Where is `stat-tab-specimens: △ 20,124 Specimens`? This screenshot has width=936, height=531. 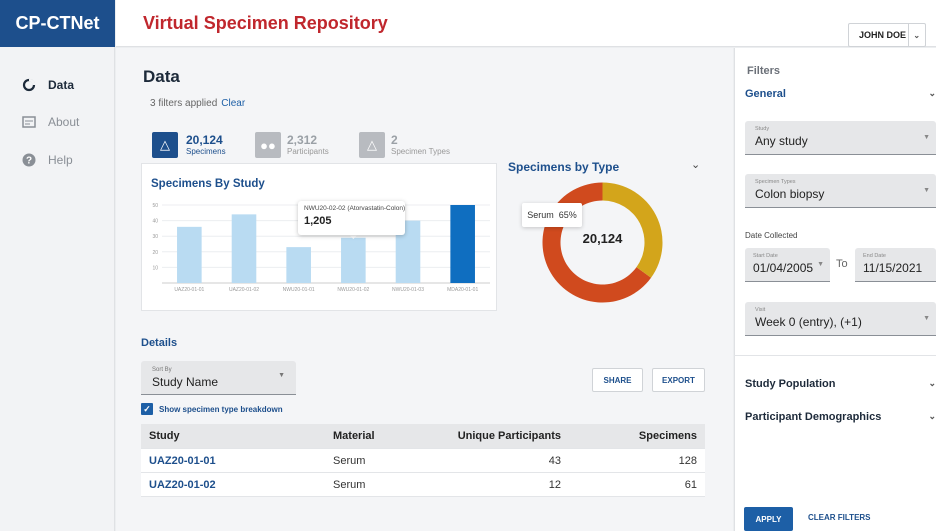
stat-tab-specimens: △ 20,124 Specimens is located at coordinates (189, 145).